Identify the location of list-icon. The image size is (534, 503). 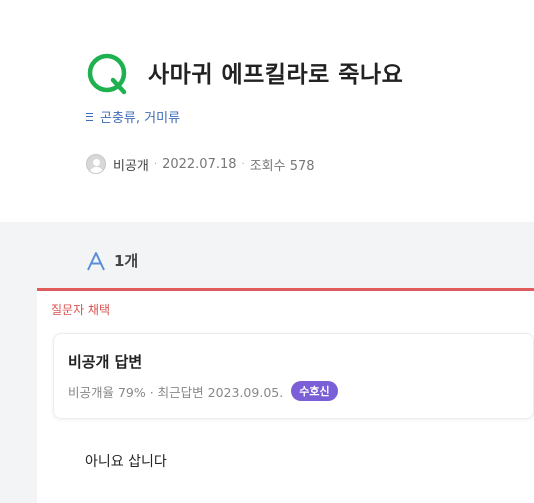
(90, 117).